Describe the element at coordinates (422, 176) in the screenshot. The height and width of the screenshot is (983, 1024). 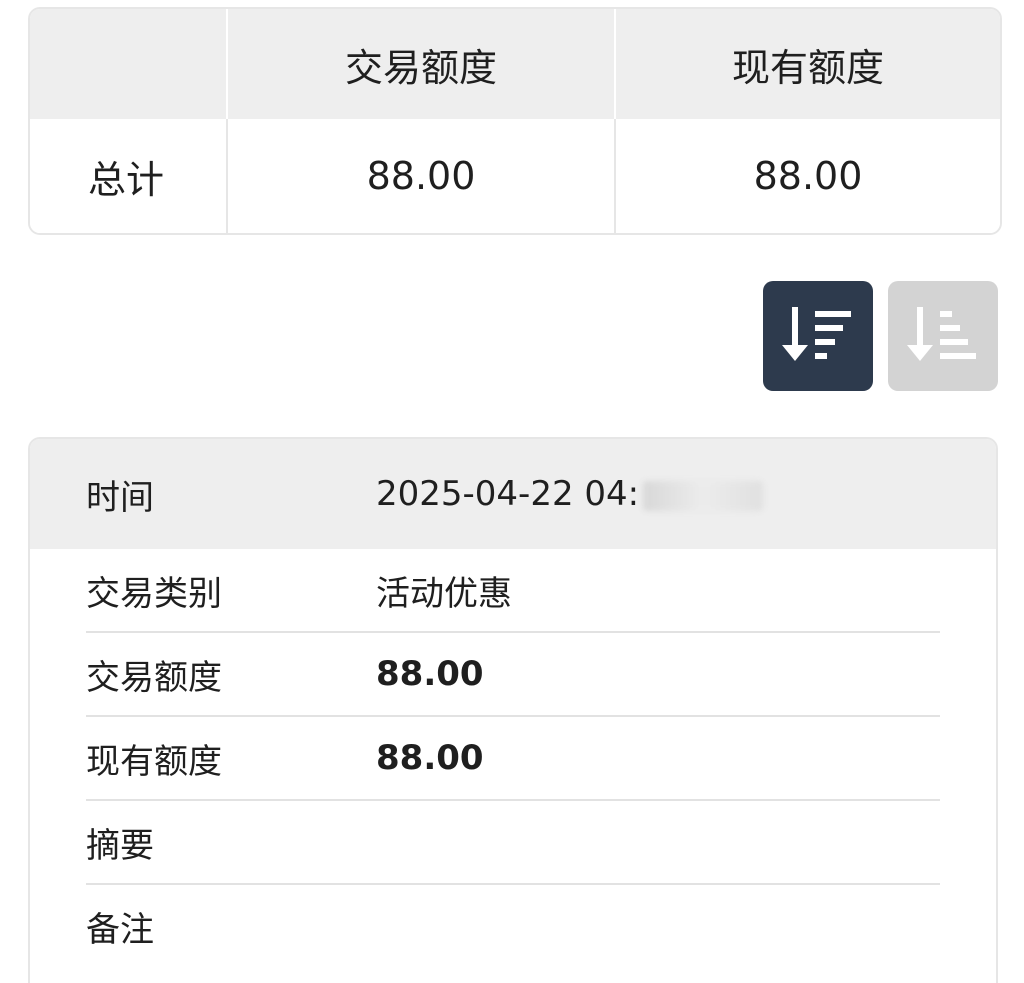
I see `summary-total-trade: 88.00` at that location.